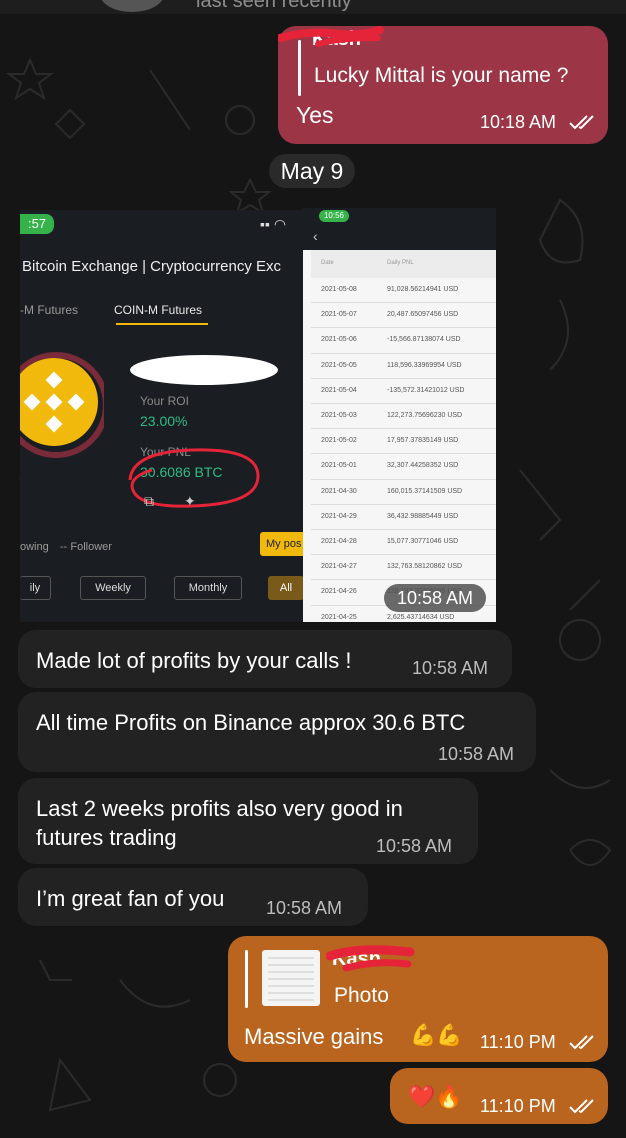 This screenshot has height=1138, width=626. What do you see at coordinates (423, 466) in the screenshot?
I see `pnl-row-value: 32,307.44258352 USD` at bounding box center [423, 466].